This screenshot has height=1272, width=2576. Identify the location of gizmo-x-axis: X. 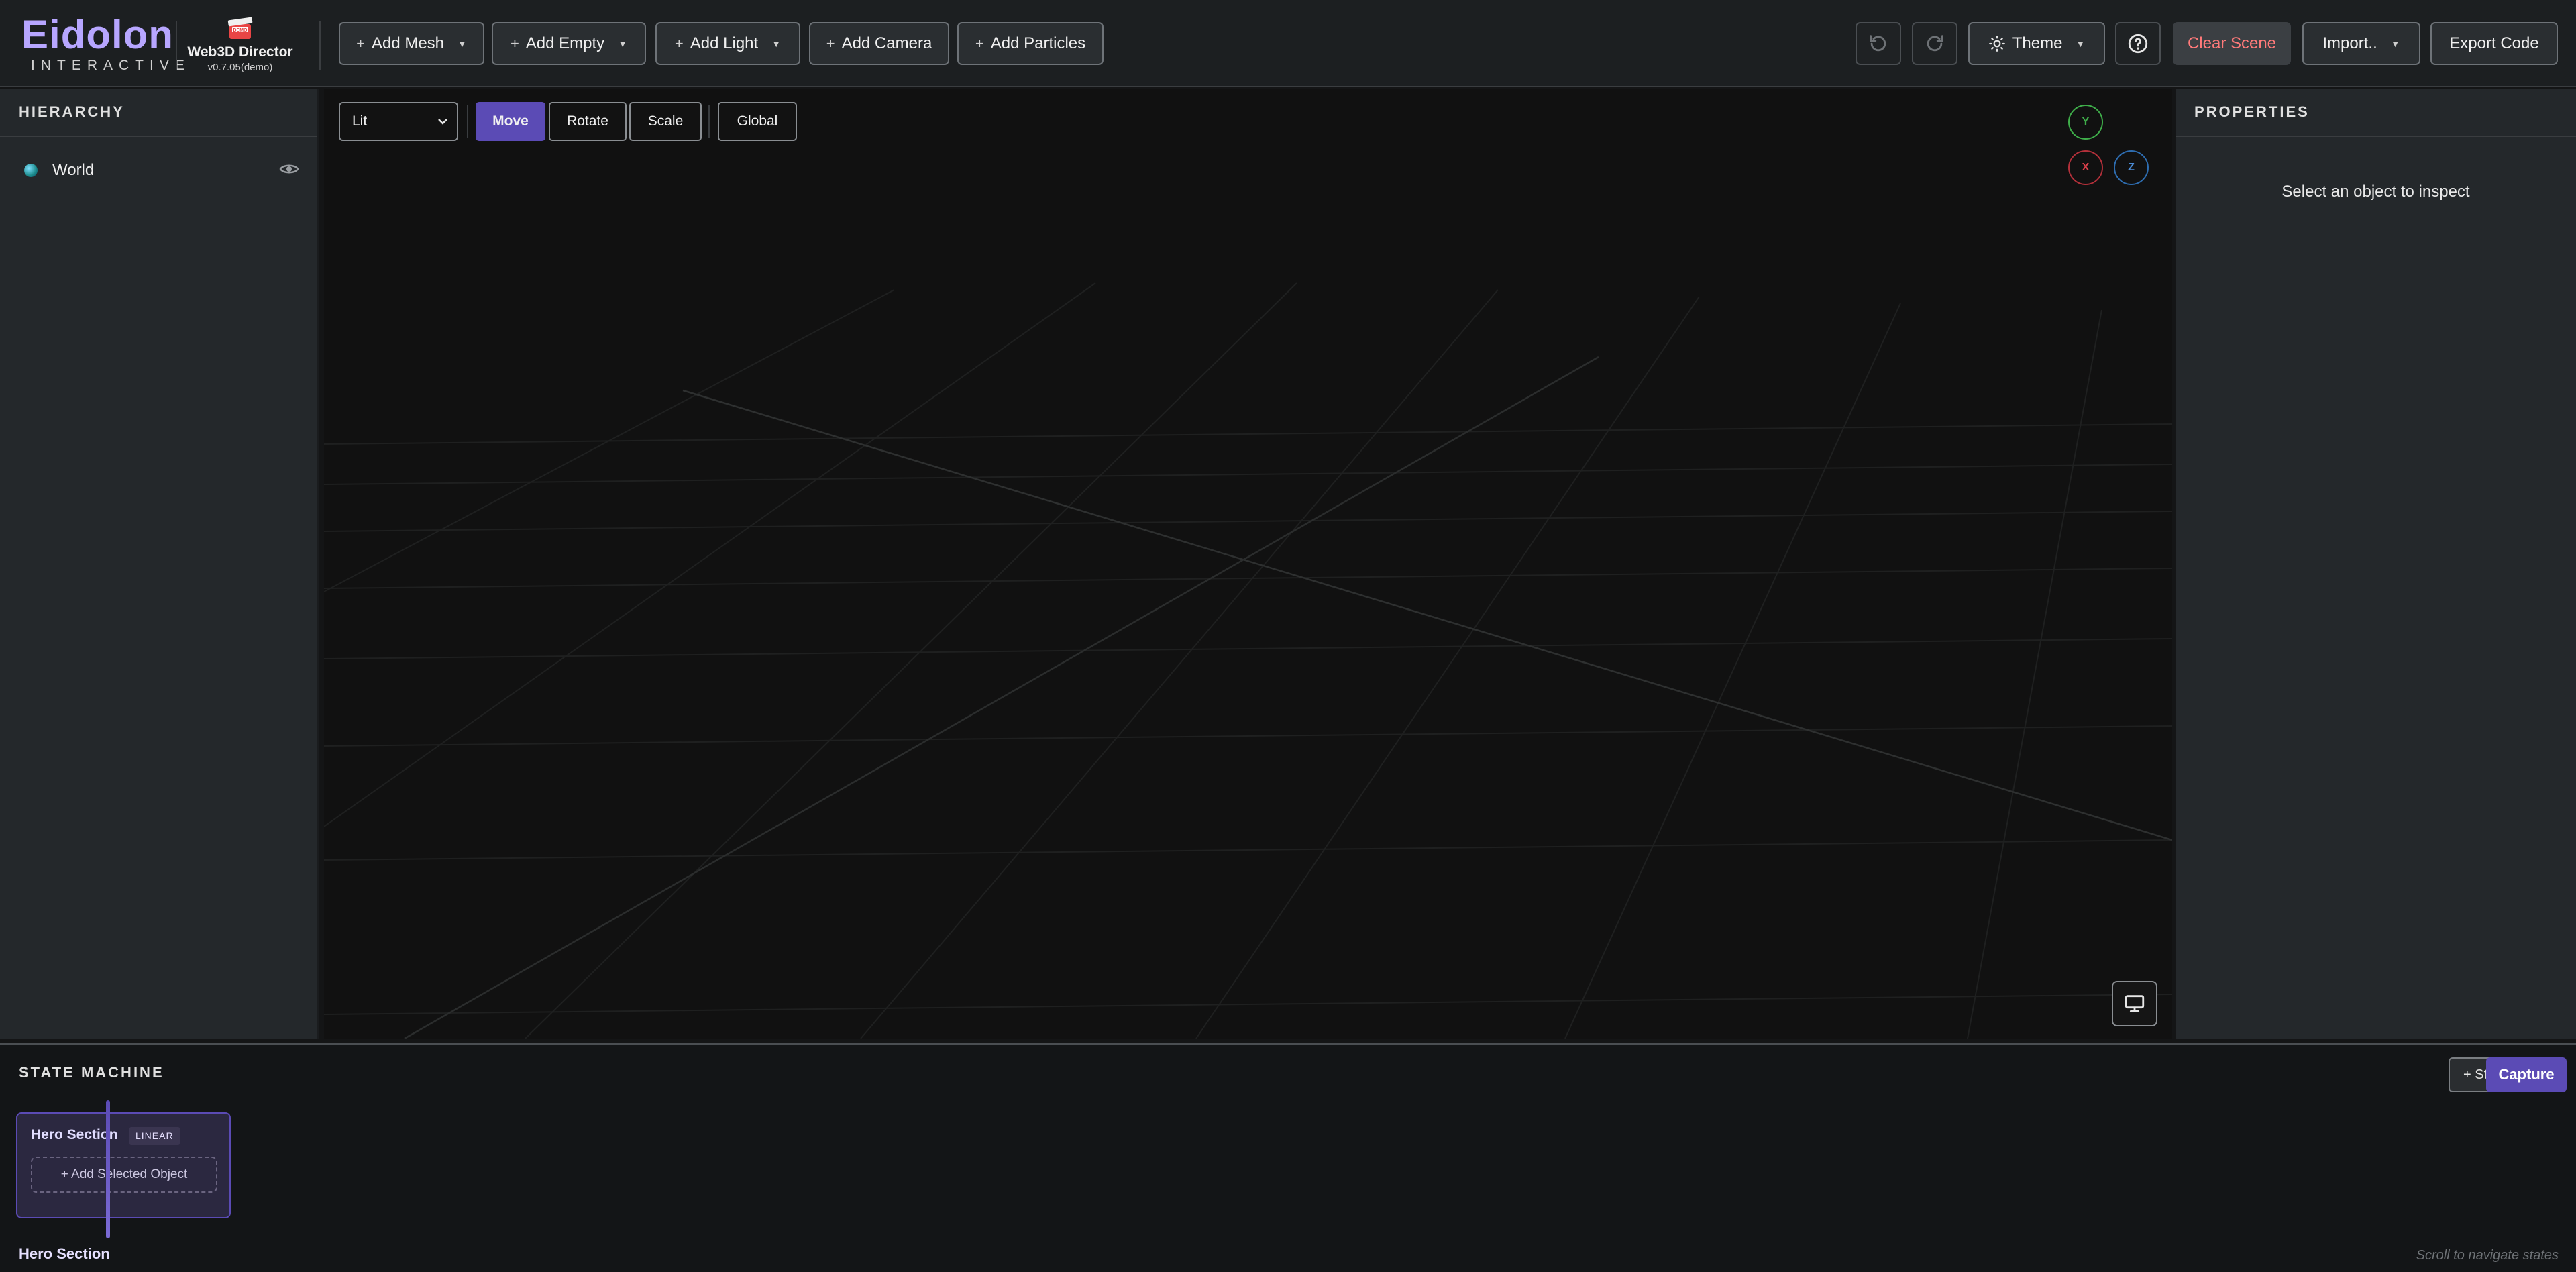
(2085, 167).